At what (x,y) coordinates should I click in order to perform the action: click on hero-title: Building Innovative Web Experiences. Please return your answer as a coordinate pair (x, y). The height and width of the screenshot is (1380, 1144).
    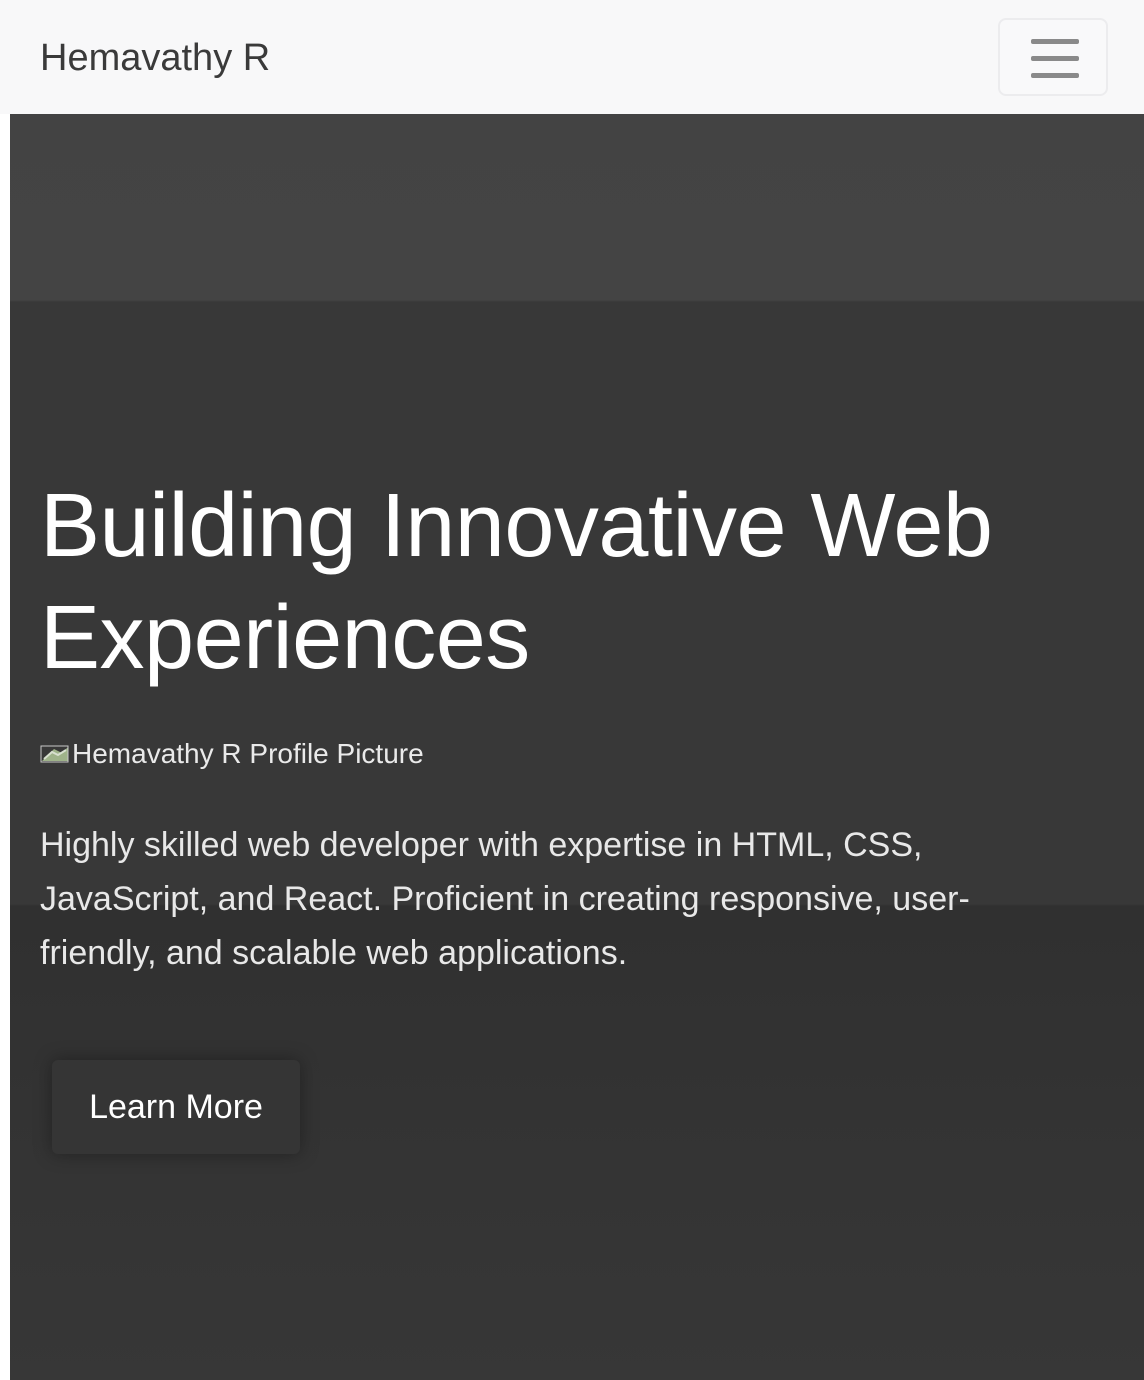
    Looking at the image, I should click on (516, 582).